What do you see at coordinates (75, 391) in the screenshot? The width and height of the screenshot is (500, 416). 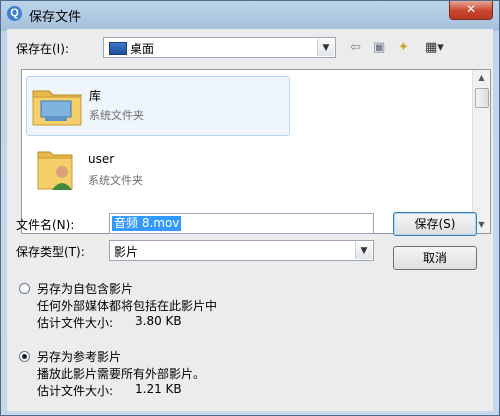 I see `reference-movie-size-label: 估计文件大小:` at bounding box center [75, 391].